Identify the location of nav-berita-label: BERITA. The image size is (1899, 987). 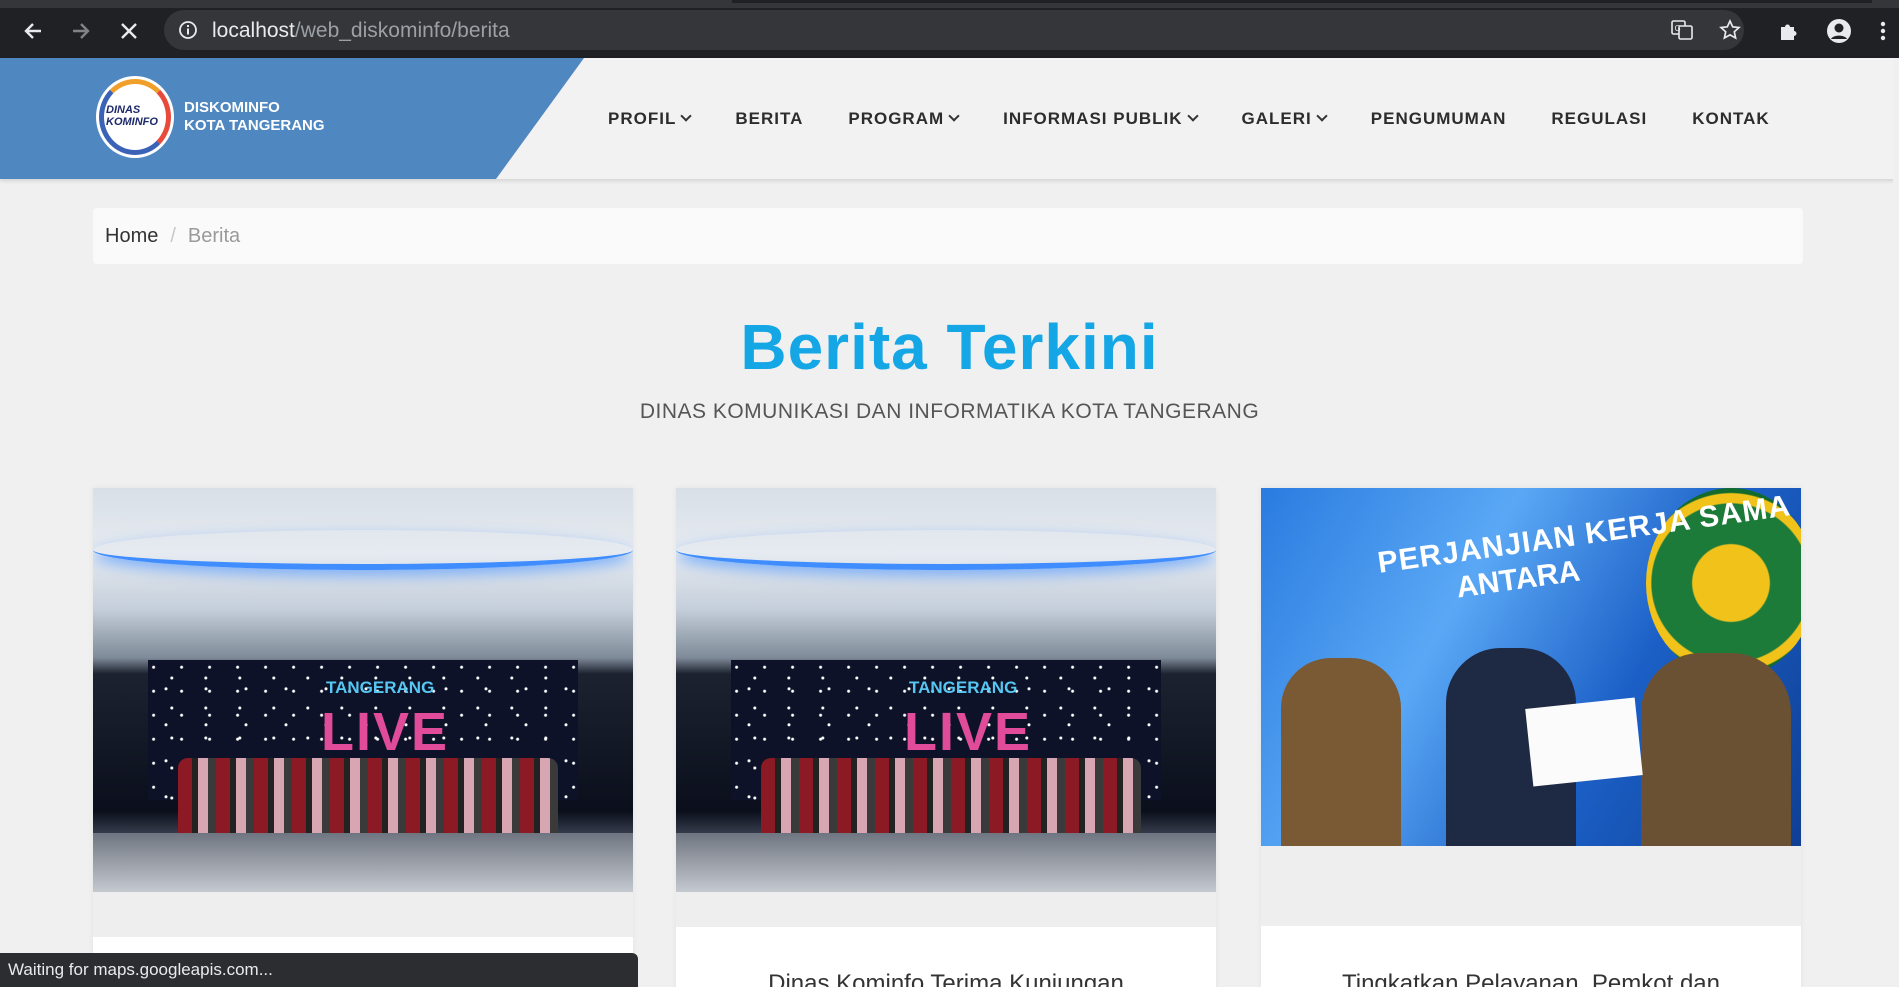
(769, 118).